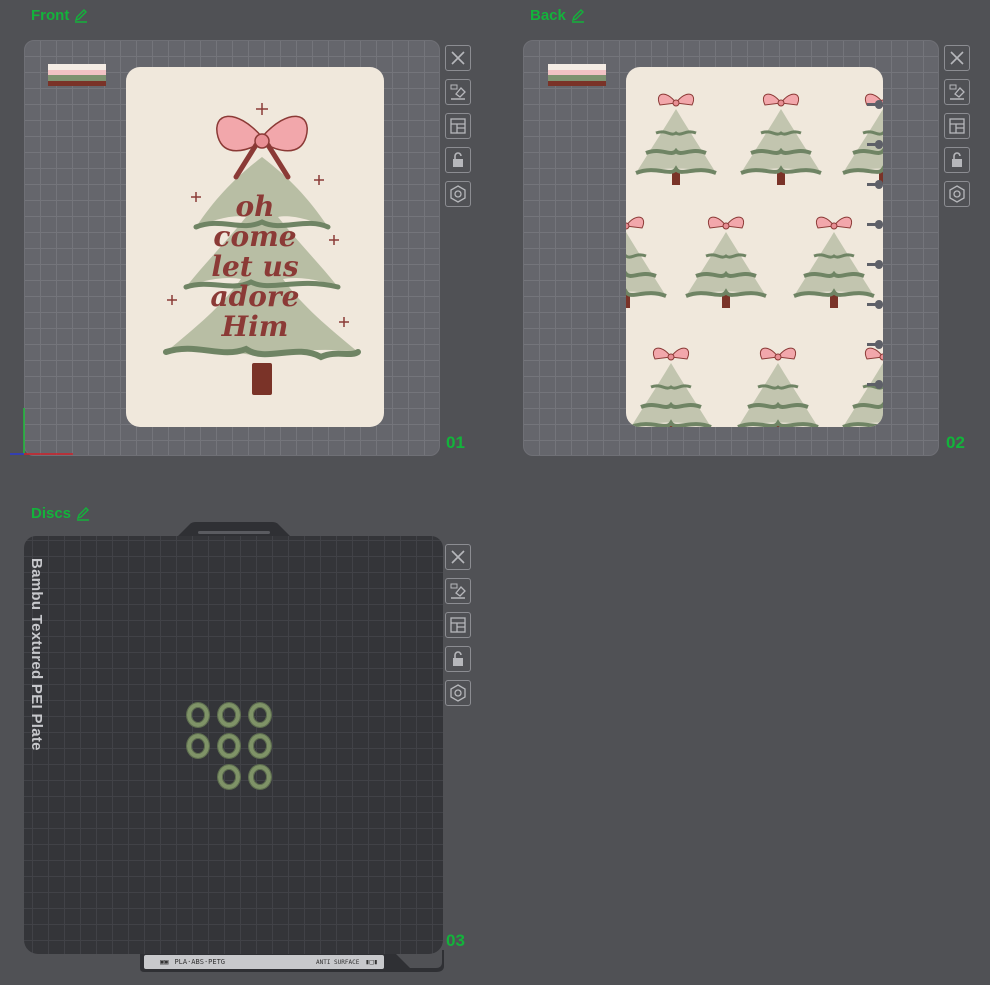 This screenshot has height=985, width=990. What do you see at coordinates (36, 654) in the screenshot?
I see `bed-type-label: Bambu Textured PEI Plate` at bounding box center [36, 654].